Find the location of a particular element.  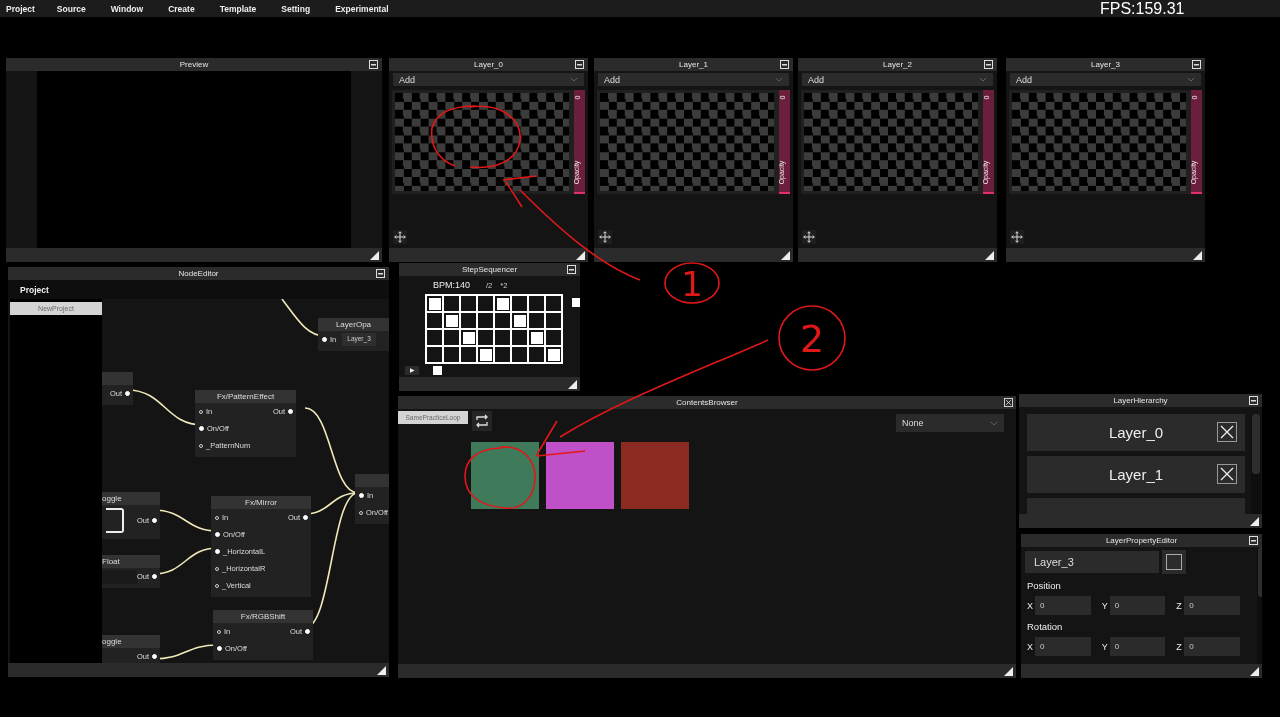

window-title: Layer_1 is located at coordinates (693, 64).